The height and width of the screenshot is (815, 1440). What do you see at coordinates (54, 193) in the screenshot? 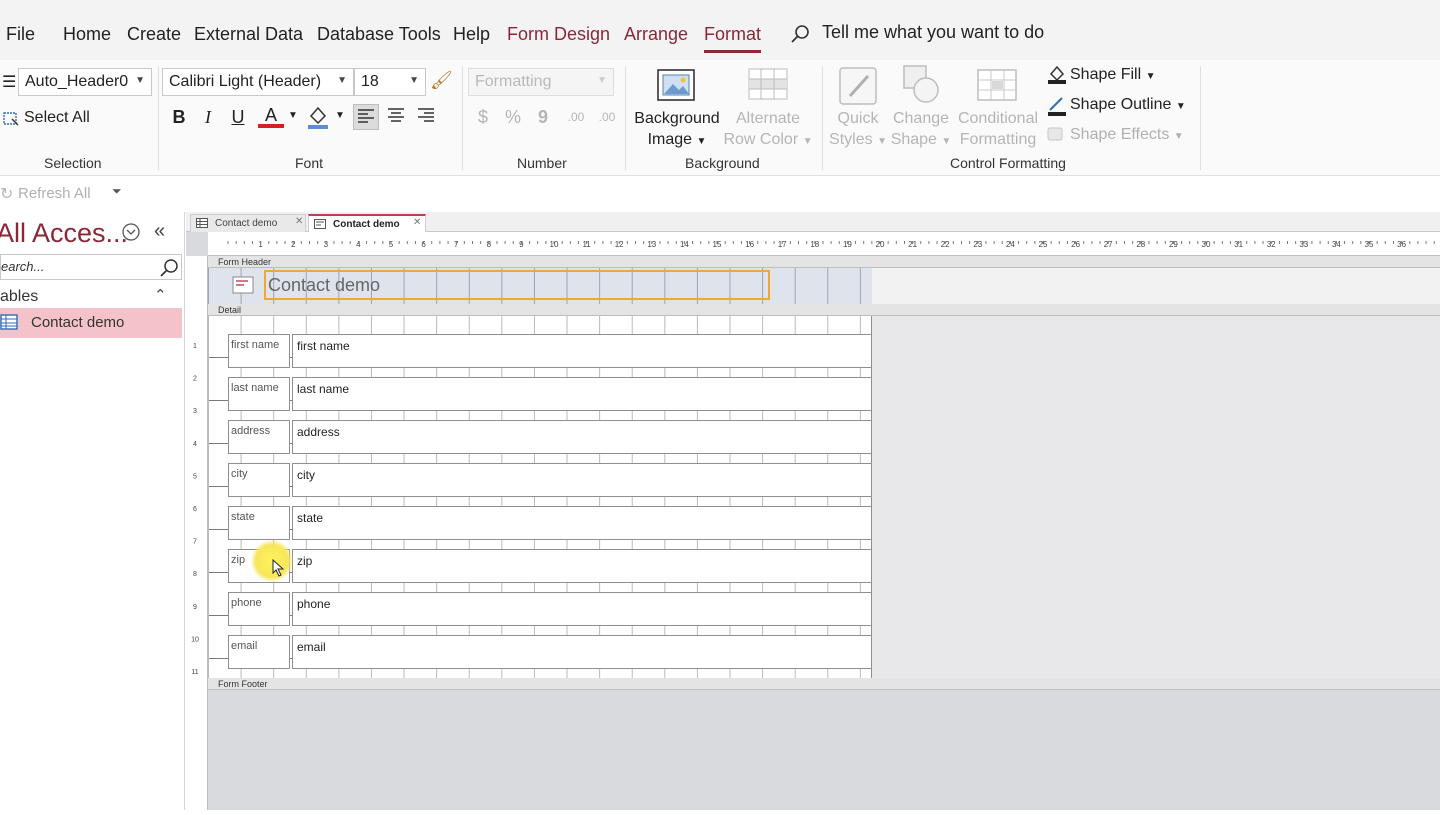
I see `refresh-all-button: Refresh All` at bounding box center [54, 193].